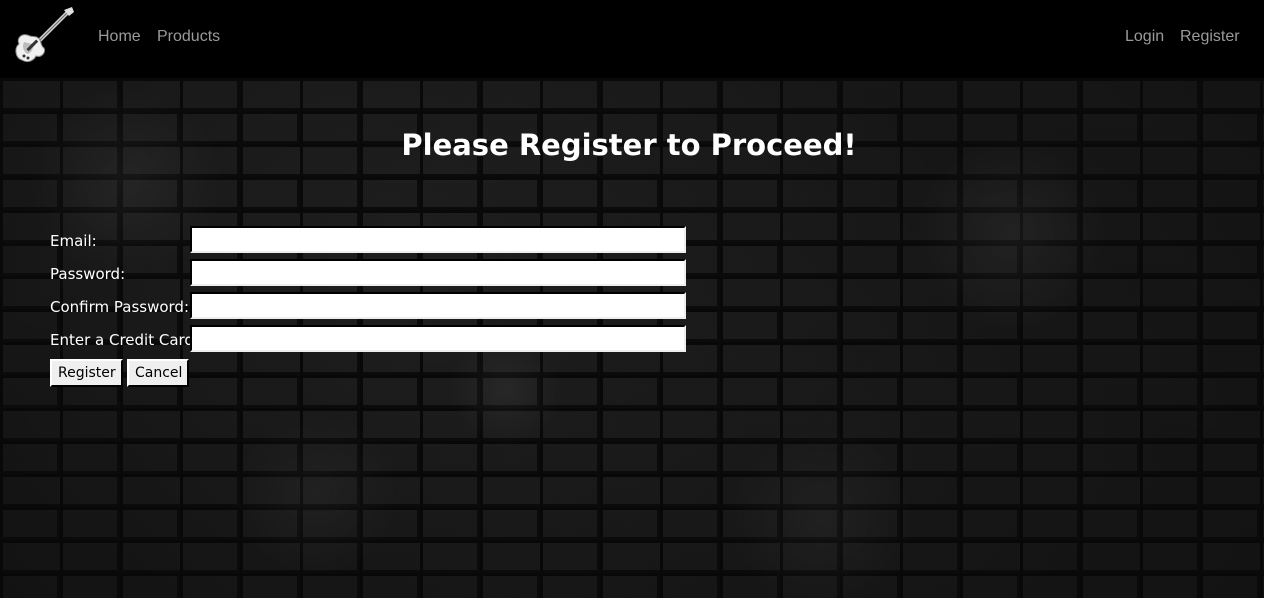  What do you see at coordinates (188, 37) in the screenshot?
I see `nav-link-products: Products` at bounding box center [188, 37].